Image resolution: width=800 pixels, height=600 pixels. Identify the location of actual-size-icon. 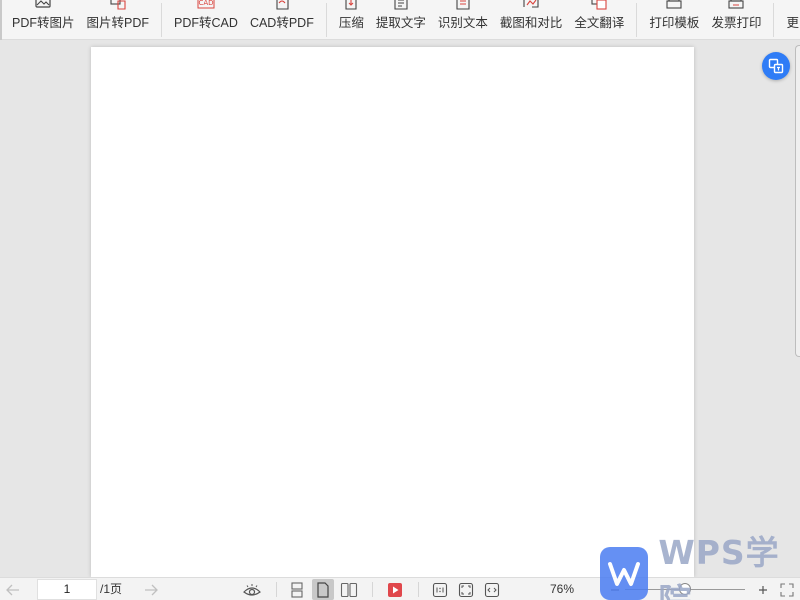
(440, 589).